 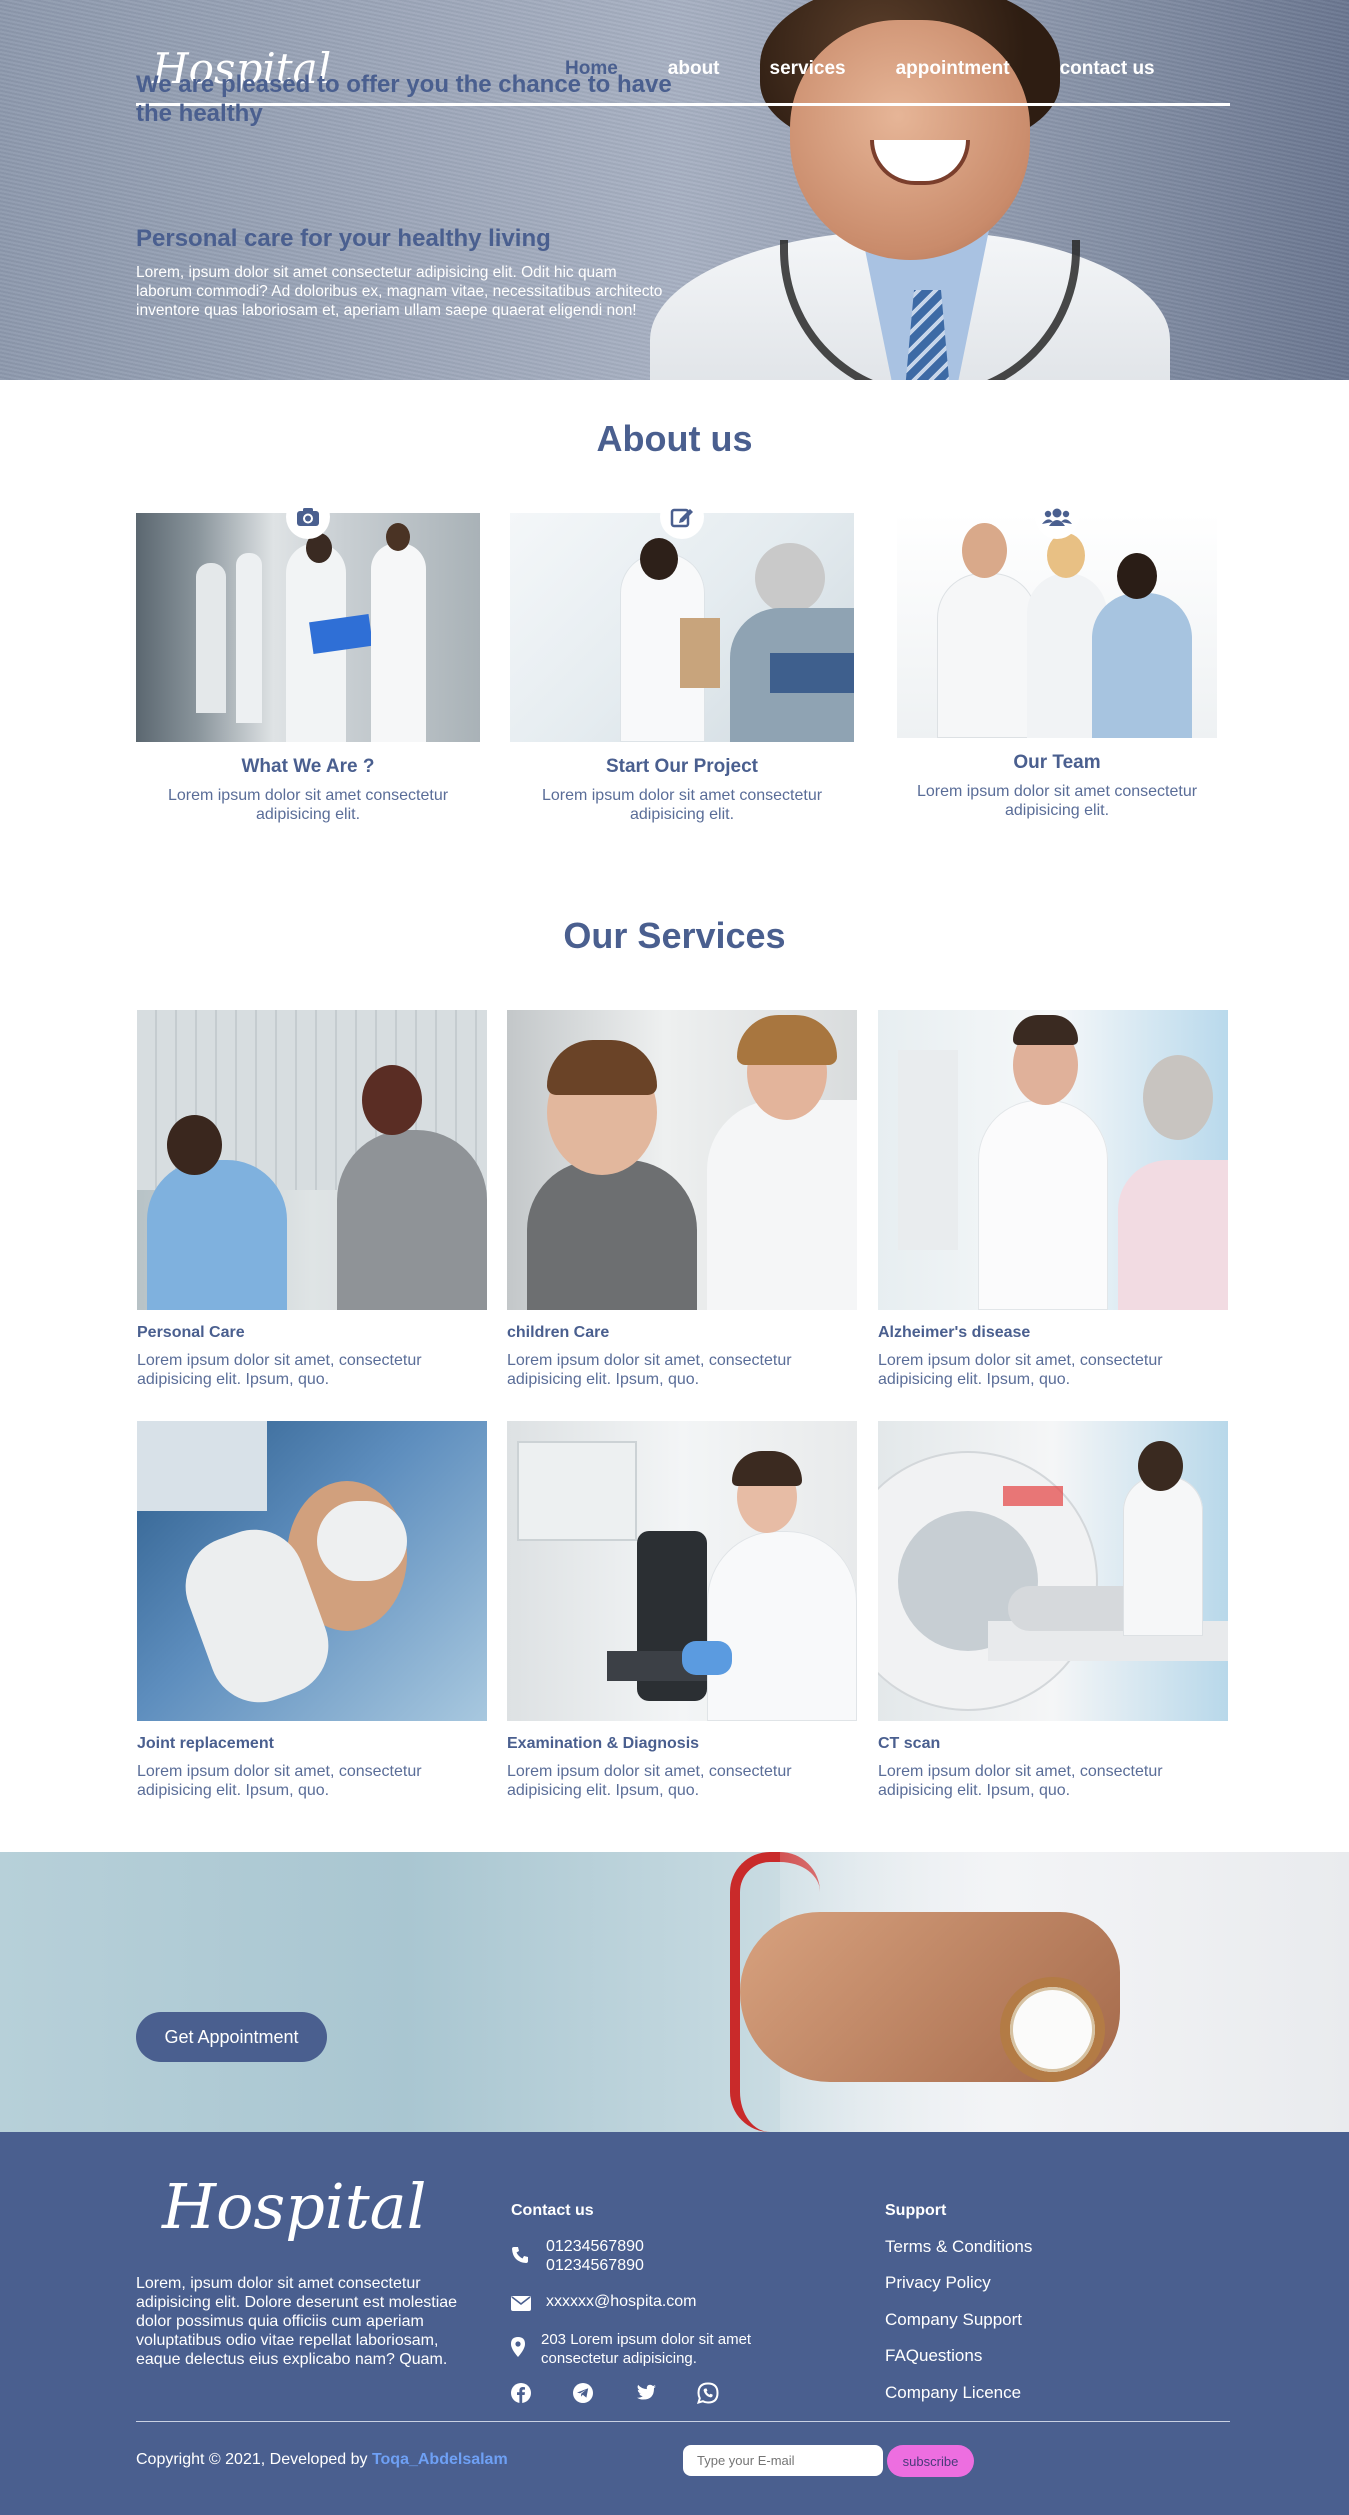 I want to click on hero-title: Personal care for your healthy living, so click(x=343, y=238).